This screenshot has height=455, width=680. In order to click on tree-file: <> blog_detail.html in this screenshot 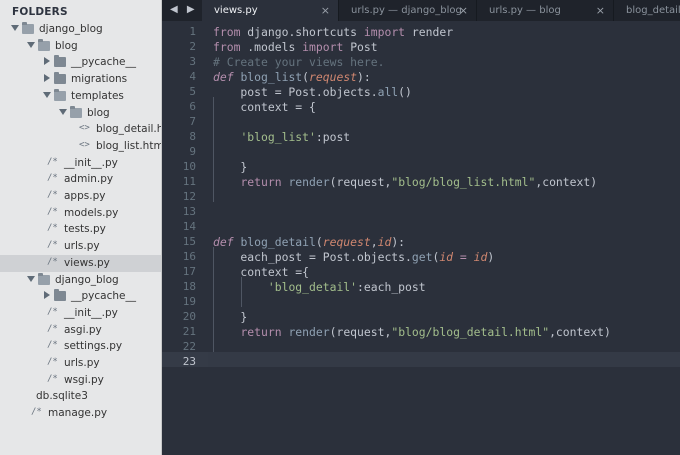, I will do `click(80, 129)`.